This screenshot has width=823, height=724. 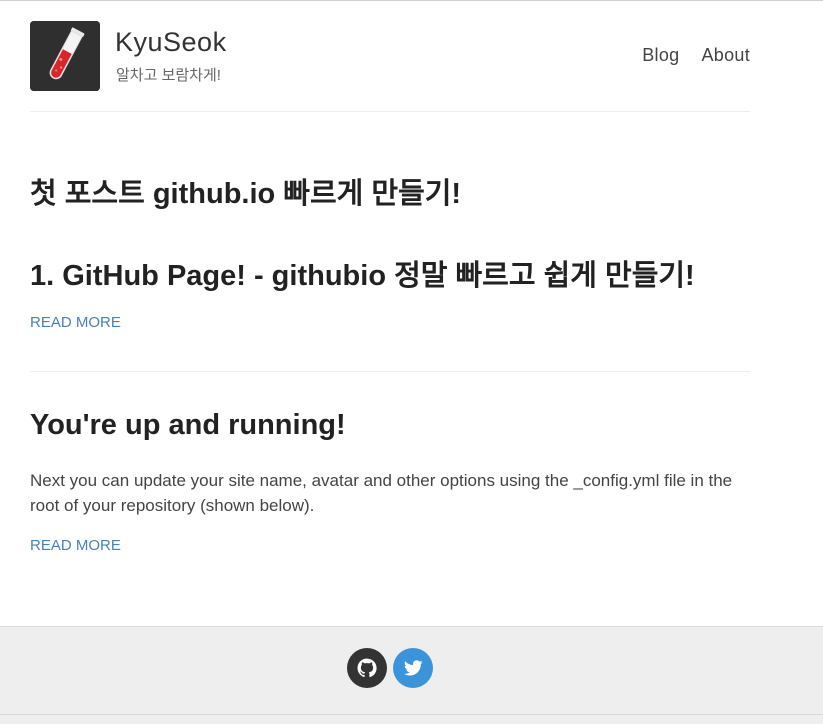 I want to click on main-nav: Blog About, so click(x=696, y=55).